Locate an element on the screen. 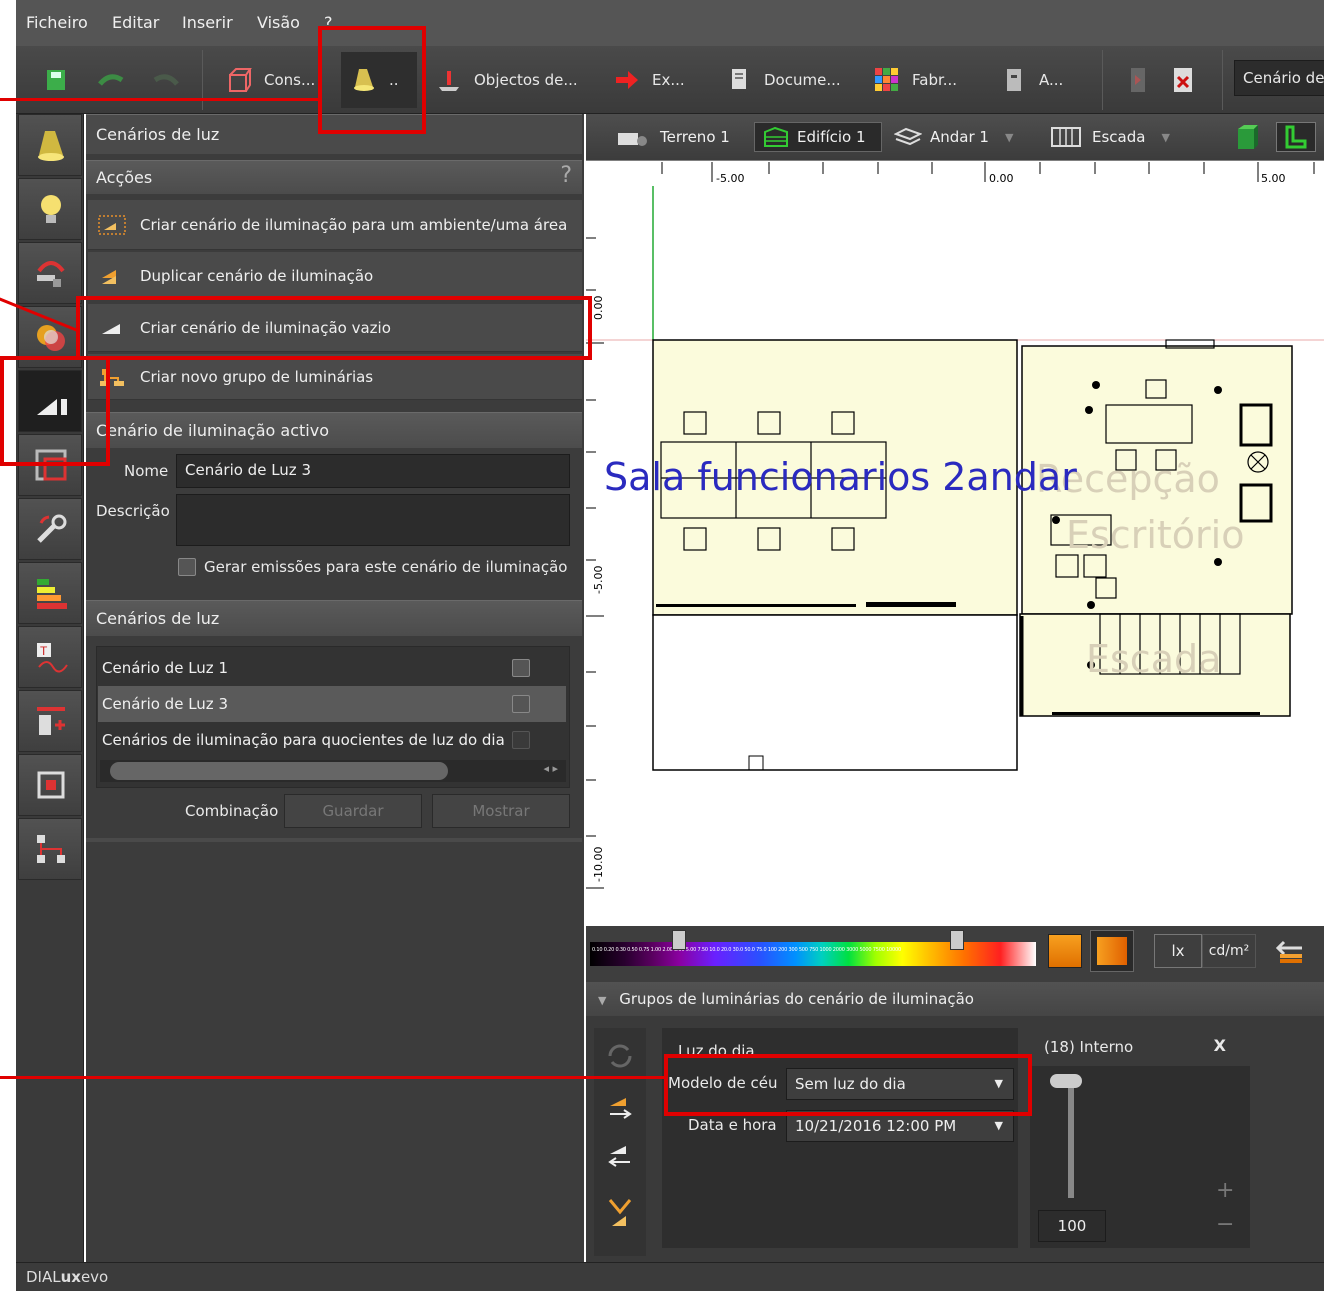  rail-energy is located at coordinates (50, 593).